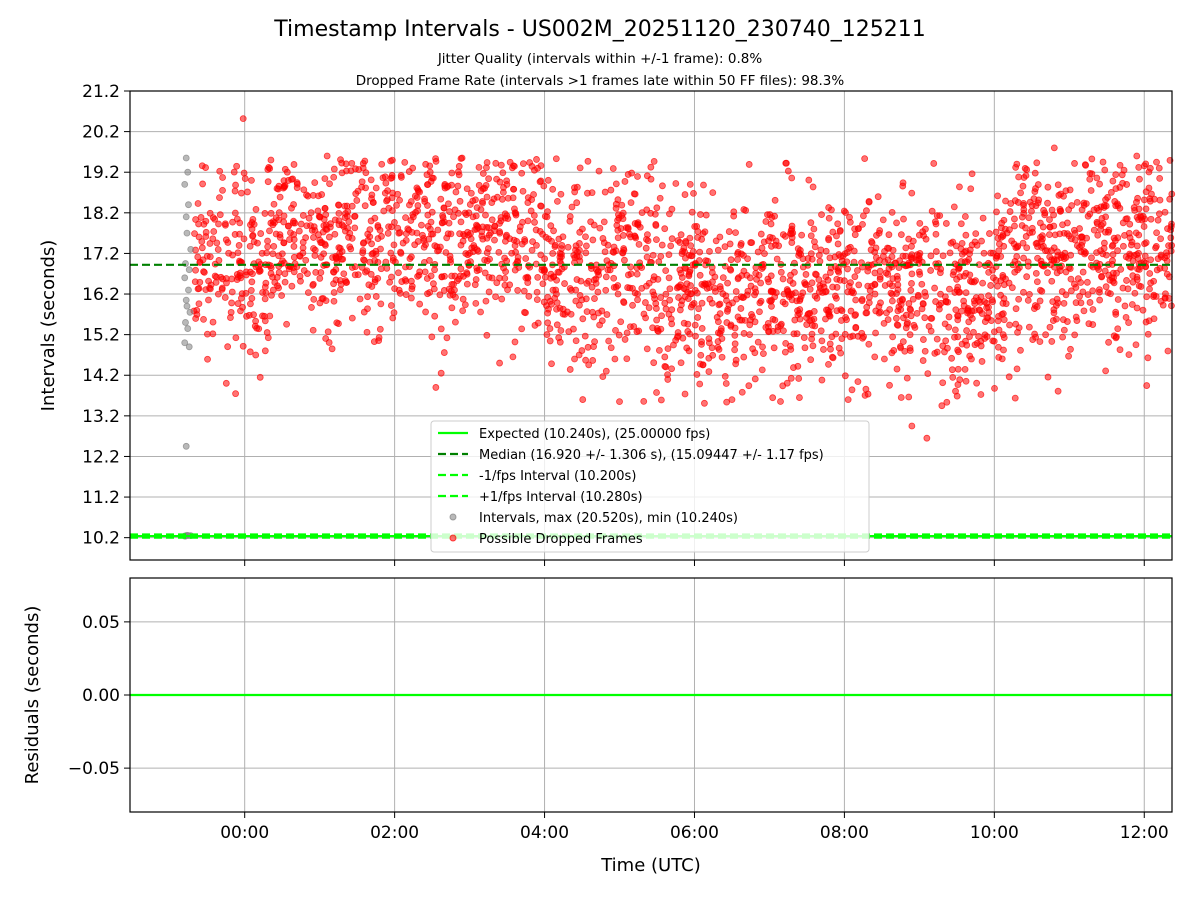 Image resolution: width=1200 pixels, height=900 pixels. Describe the element at coordinates (101, 133) in the screenshot. I see `y-tick-label: 20.2` at that location.